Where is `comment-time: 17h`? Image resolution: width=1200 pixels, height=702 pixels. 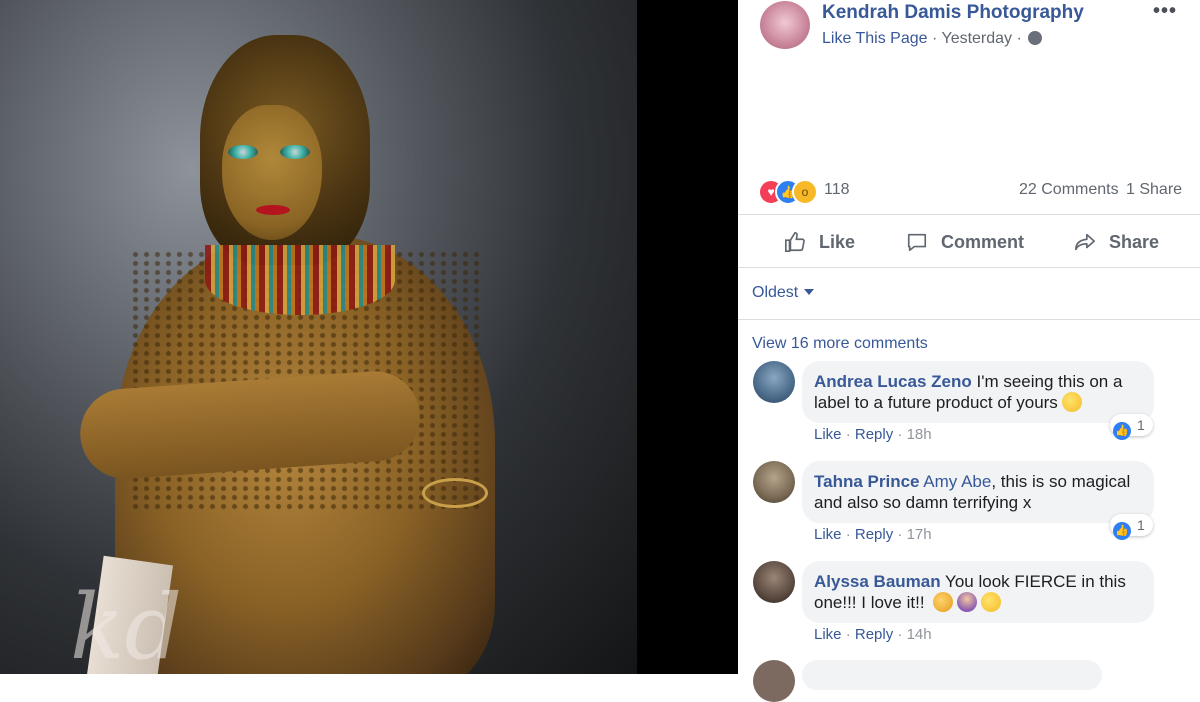
comment-time: 17h is located at coordinates (919, 534).